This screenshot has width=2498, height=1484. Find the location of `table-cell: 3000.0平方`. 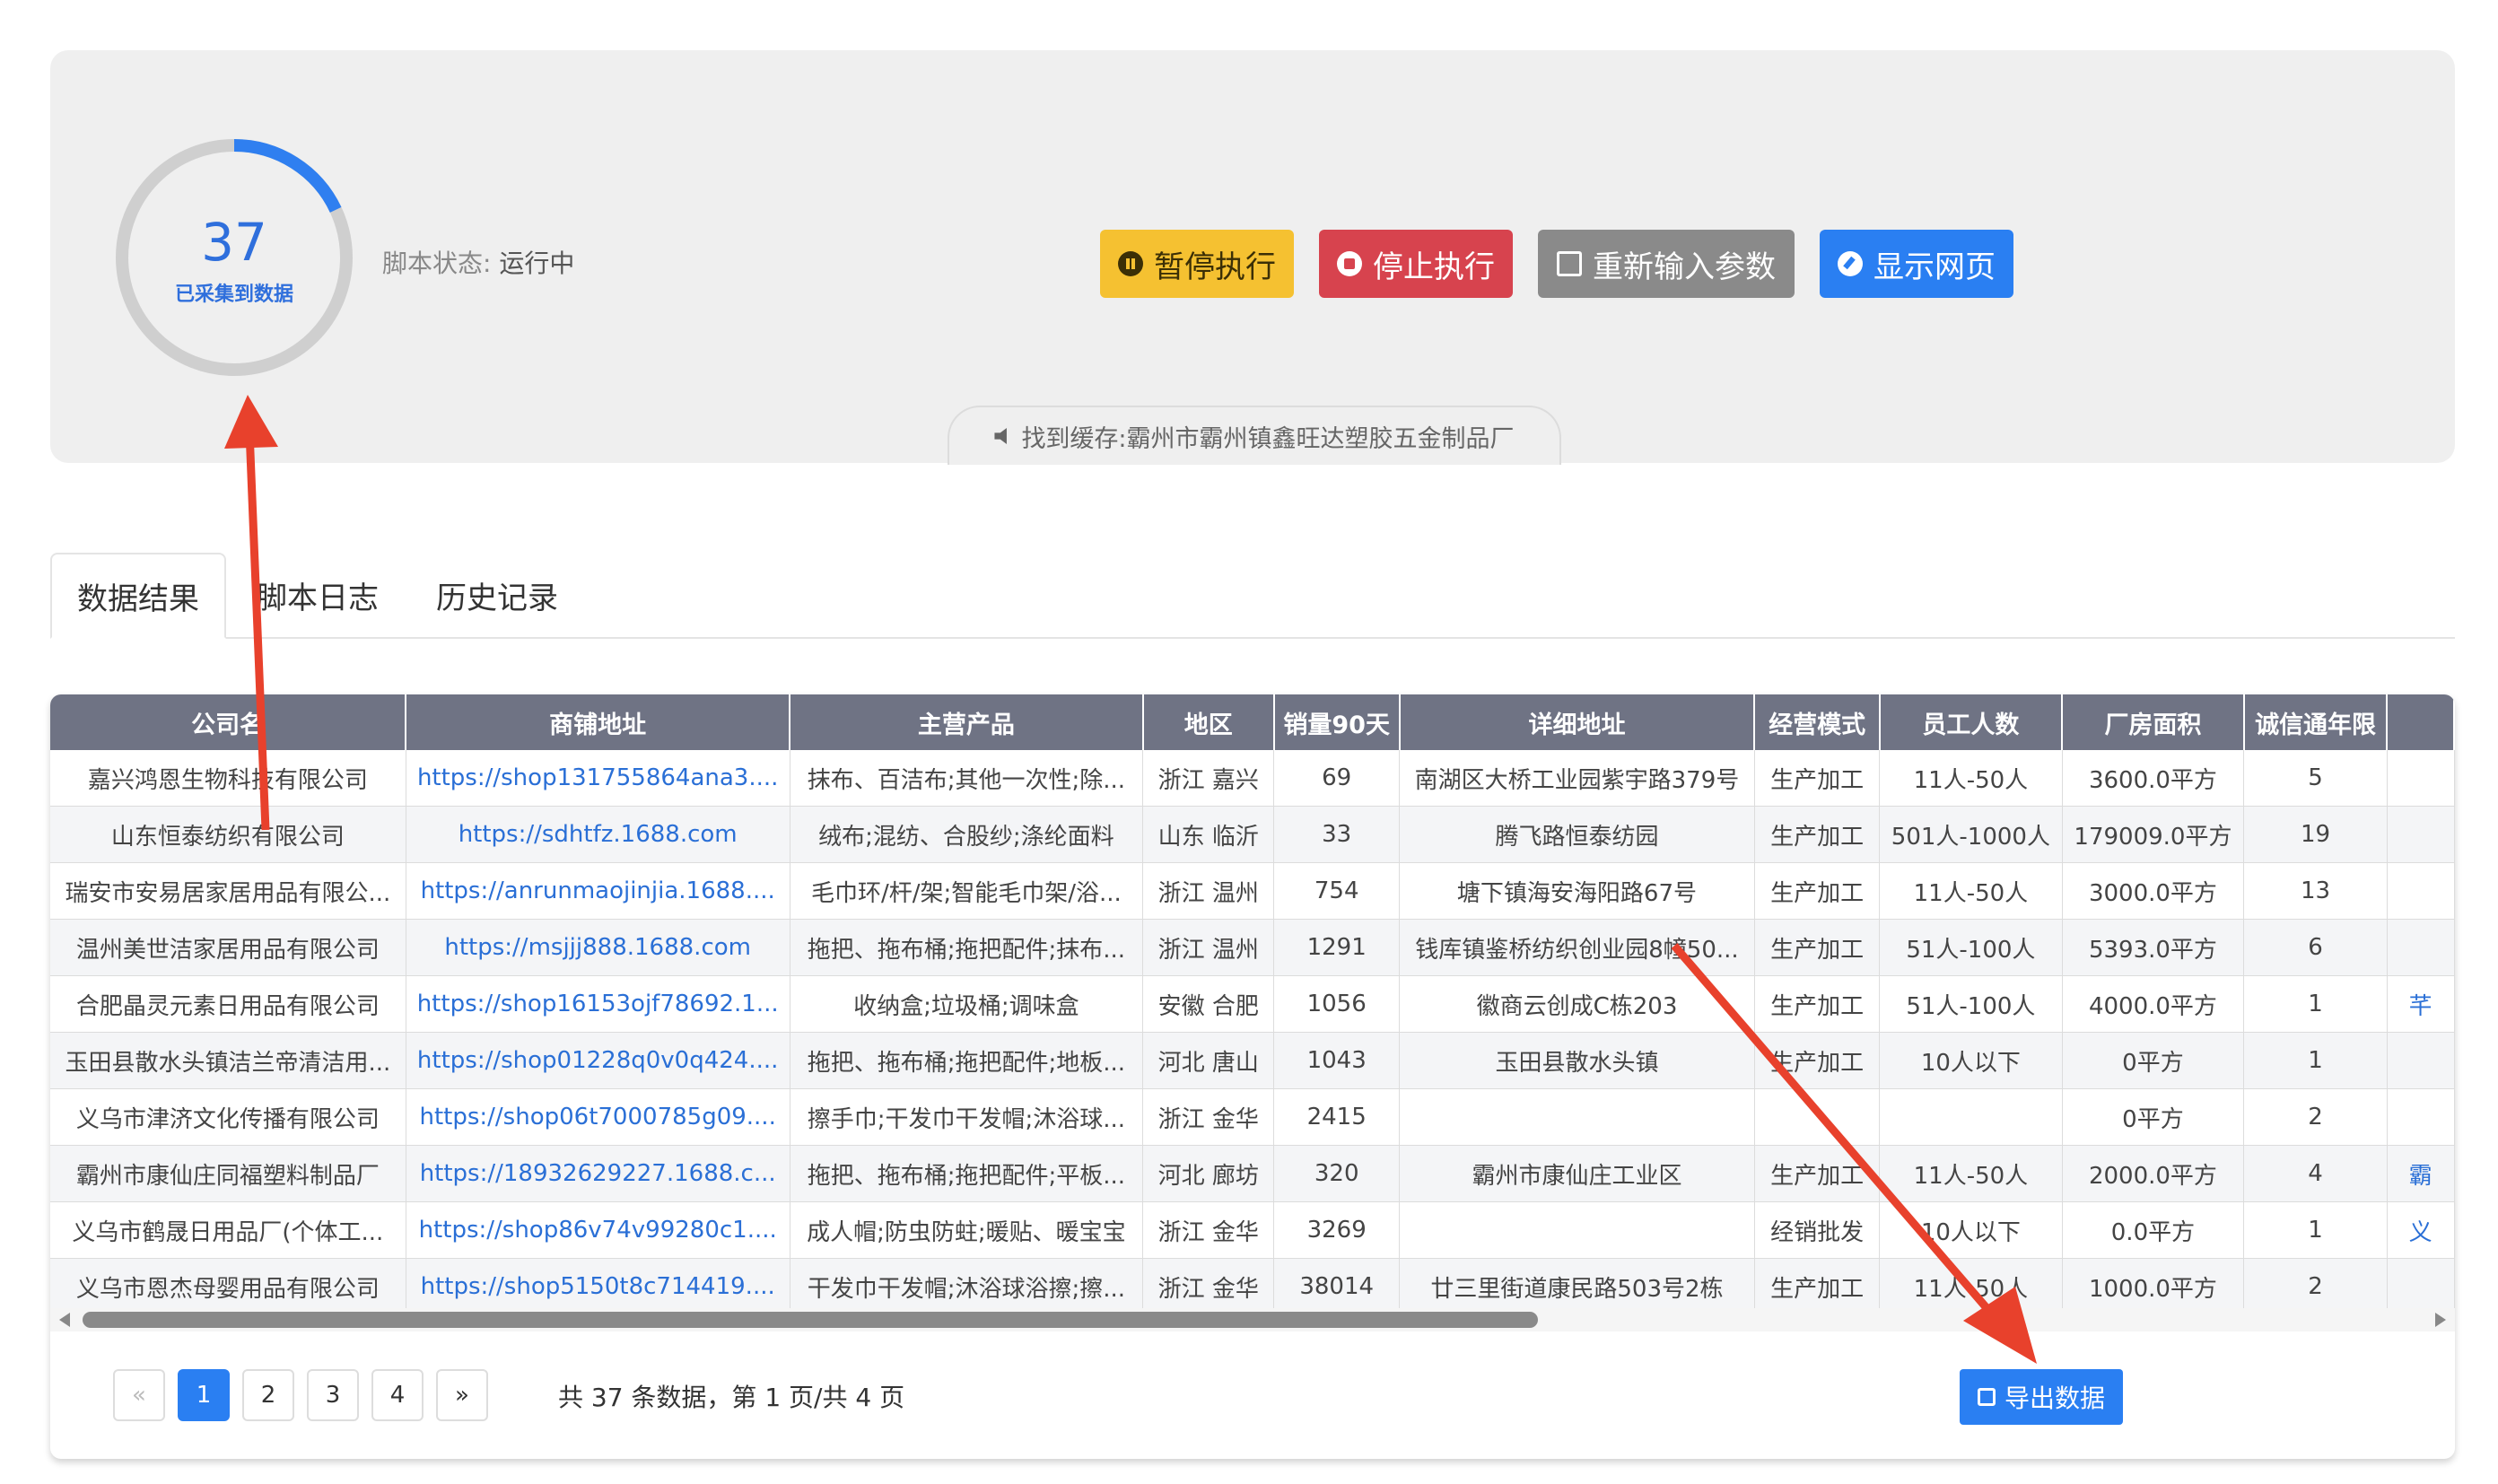

table-cell: 3000.0平方 is located at coordinates (2153, 891).